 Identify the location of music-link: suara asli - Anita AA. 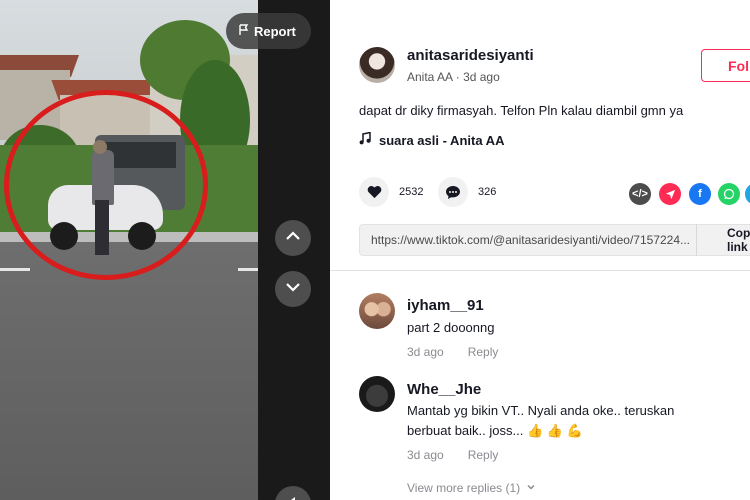
(432, 139).